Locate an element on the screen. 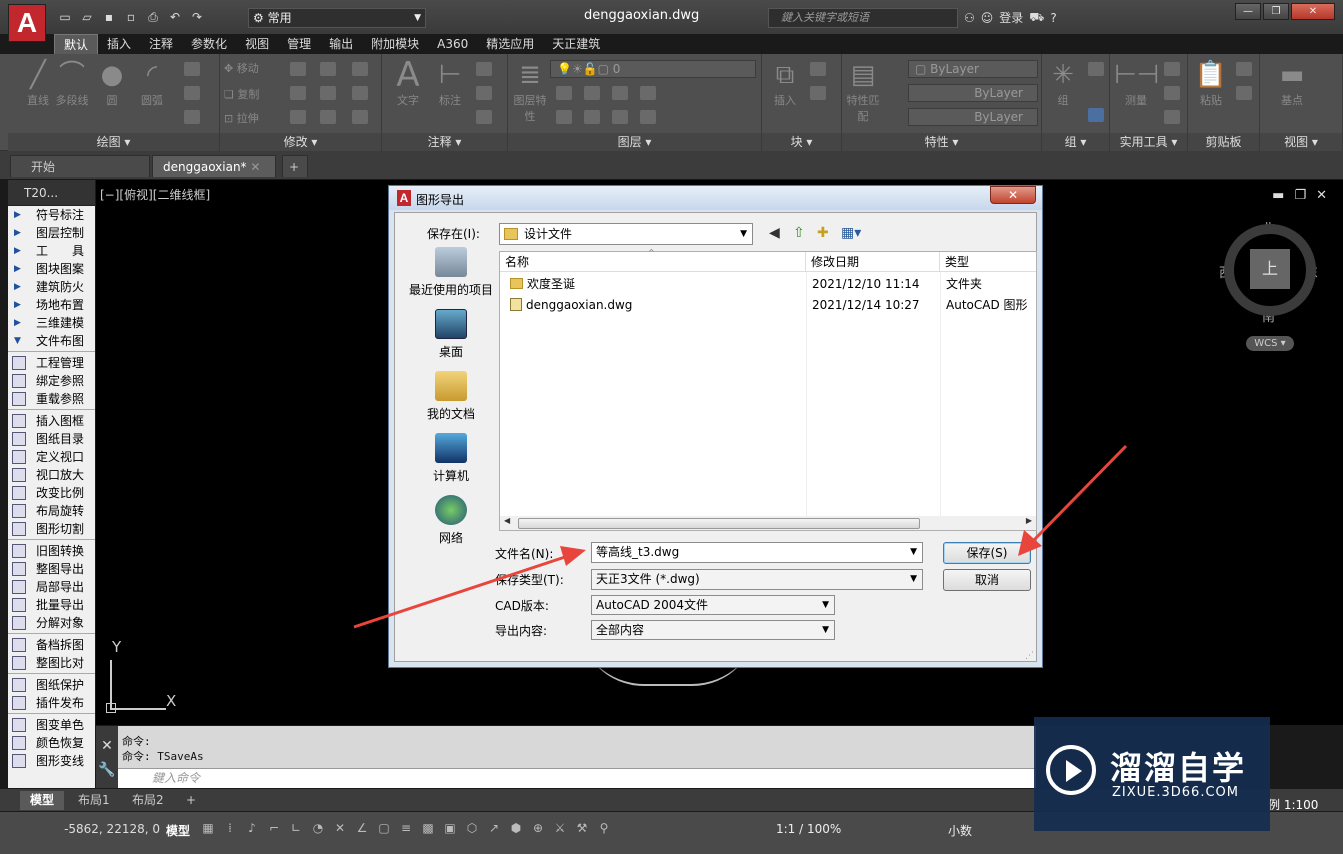 The width and height of the screenshot is (1343, 854). hatch-icon is located at coordinates (192, 93).